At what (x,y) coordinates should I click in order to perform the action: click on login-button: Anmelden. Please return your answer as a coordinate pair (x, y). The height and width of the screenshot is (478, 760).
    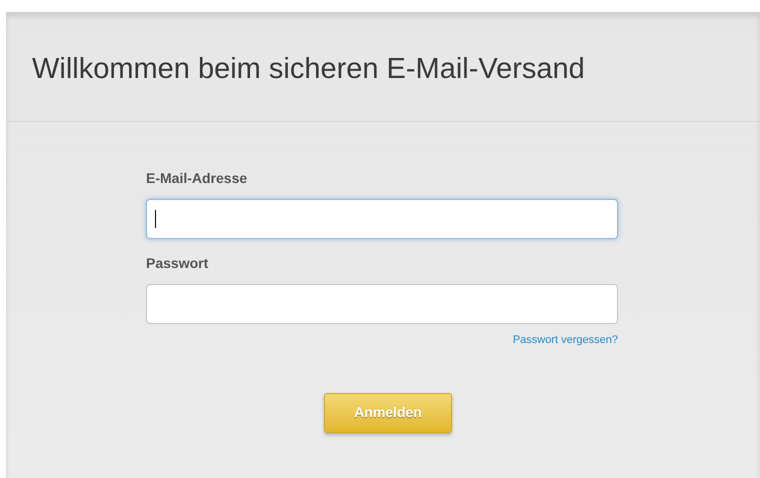
    Looking at the image, I should click on (388, 412).